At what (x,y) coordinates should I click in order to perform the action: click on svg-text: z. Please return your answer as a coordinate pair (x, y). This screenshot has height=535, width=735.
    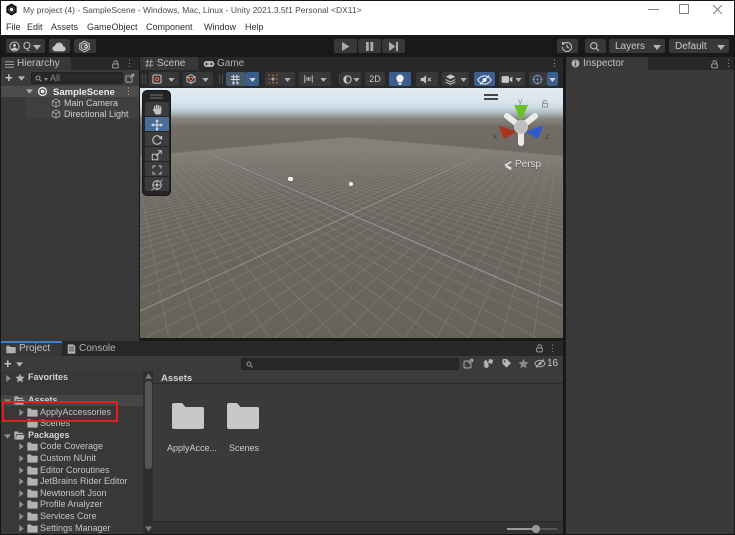
    Looking at the image, I should click on (547, 136).